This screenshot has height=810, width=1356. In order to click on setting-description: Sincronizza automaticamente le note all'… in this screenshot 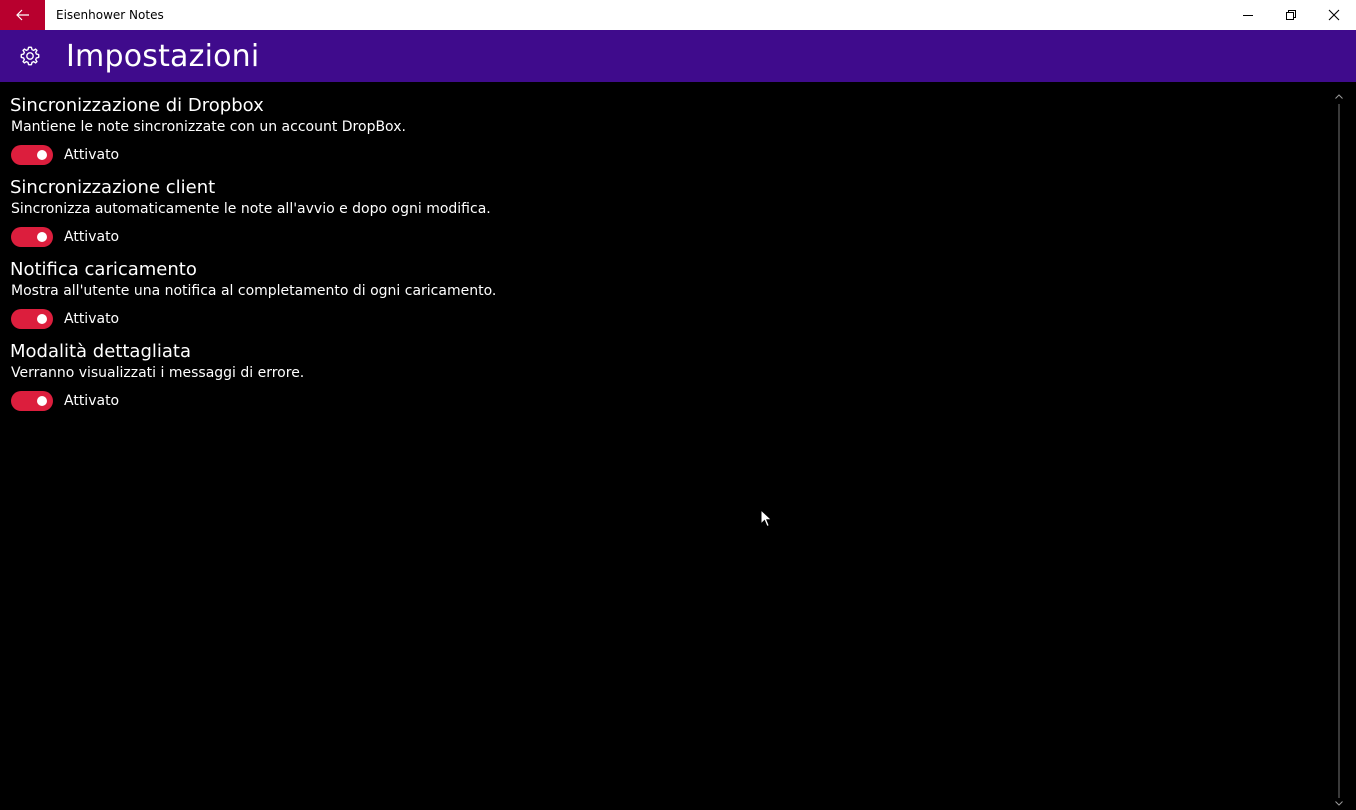, I will do `click(251, 209)`.